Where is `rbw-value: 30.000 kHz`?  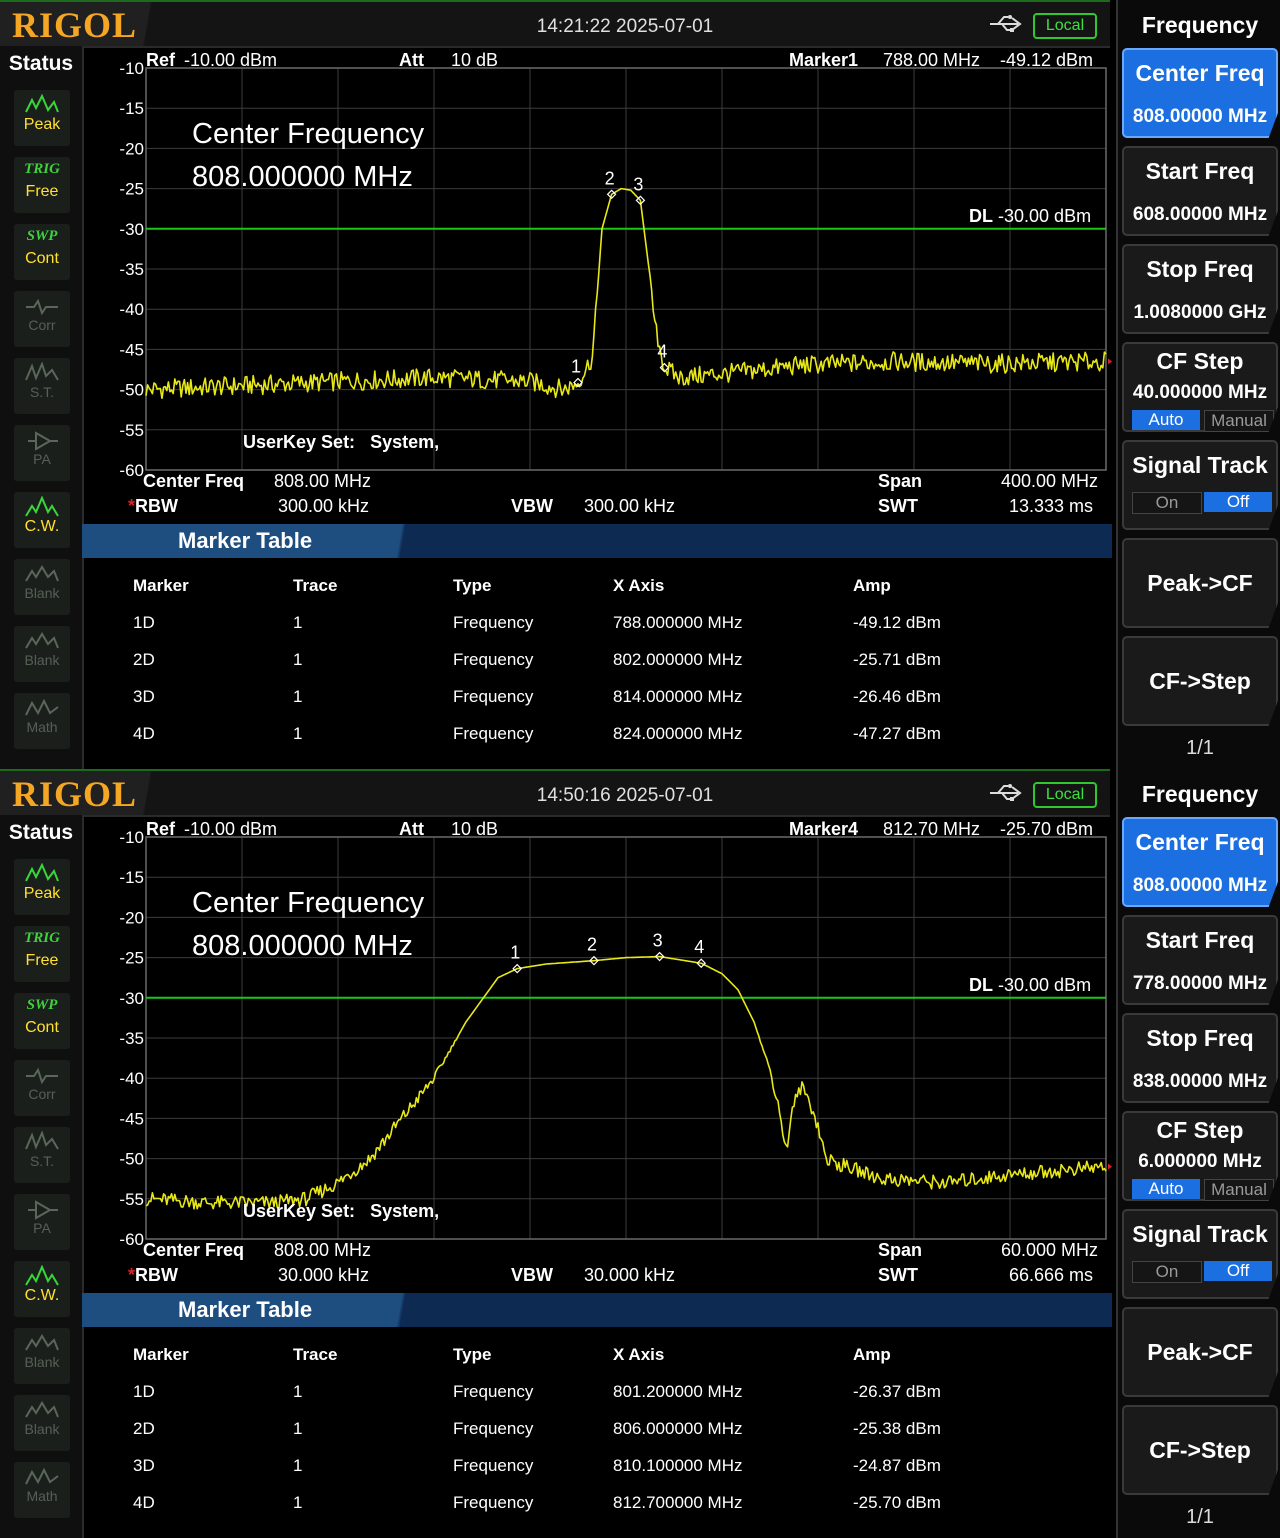
rbw-value: 30.000 kHz is located at coordinates (323, 1275).